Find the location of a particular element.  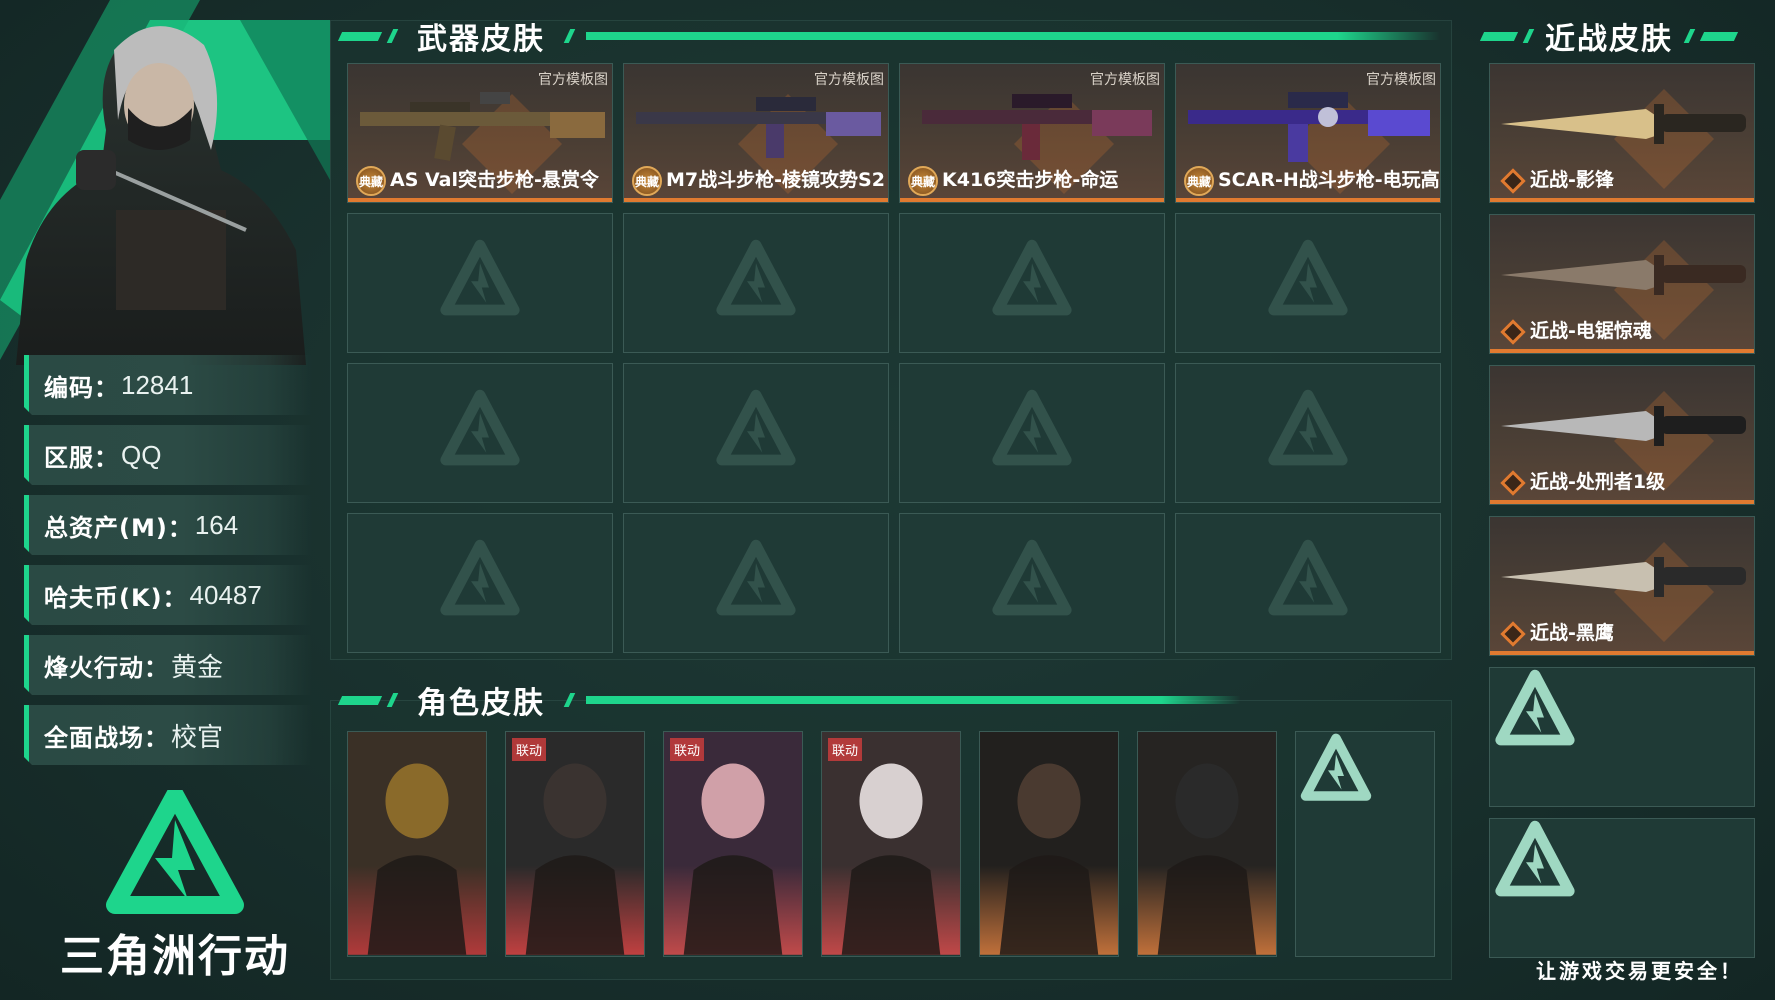

weapon-skin-name: SCAR-H战斗步枪-电玩高手 is located at coordinates (1329, 180).